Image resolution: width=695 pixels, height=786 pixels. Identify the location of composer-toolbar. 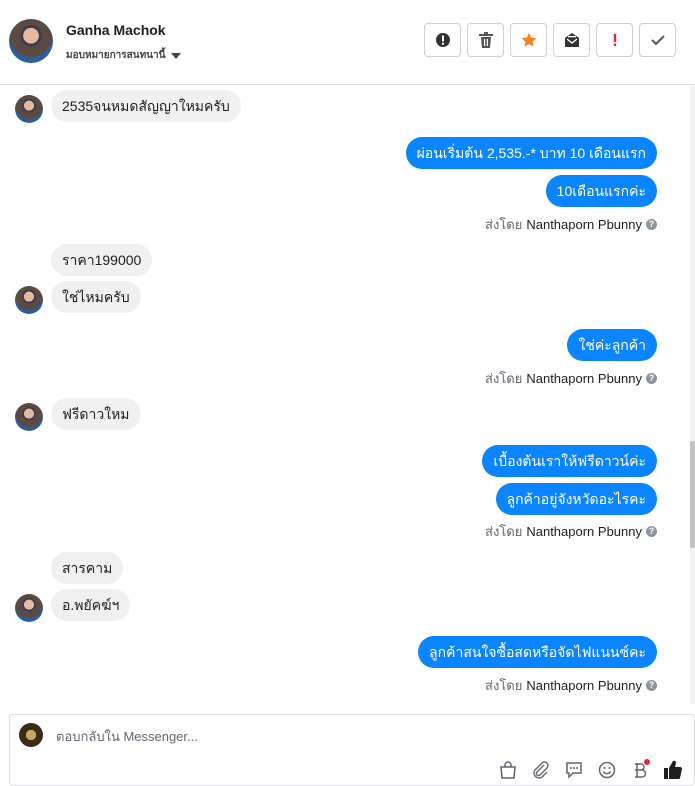
(590, 770).